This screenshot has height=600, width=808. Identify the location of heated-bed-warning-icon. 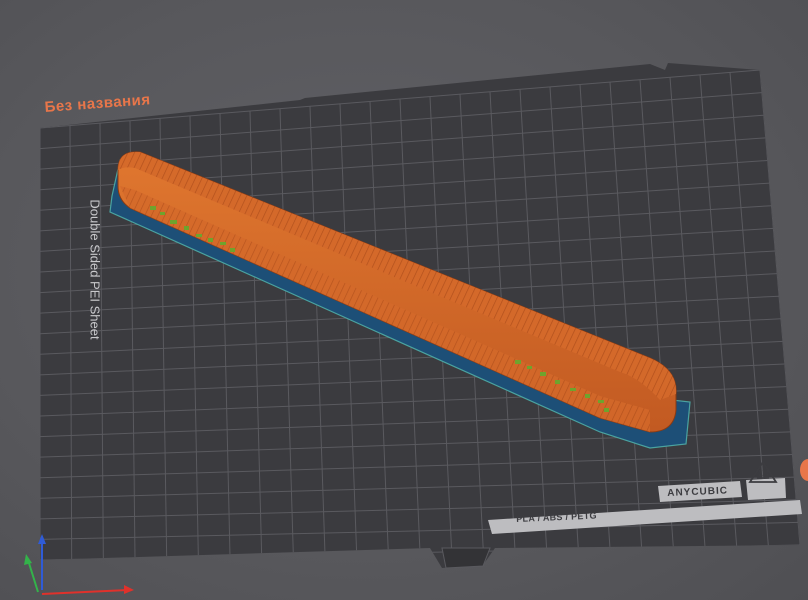
(763, 471).